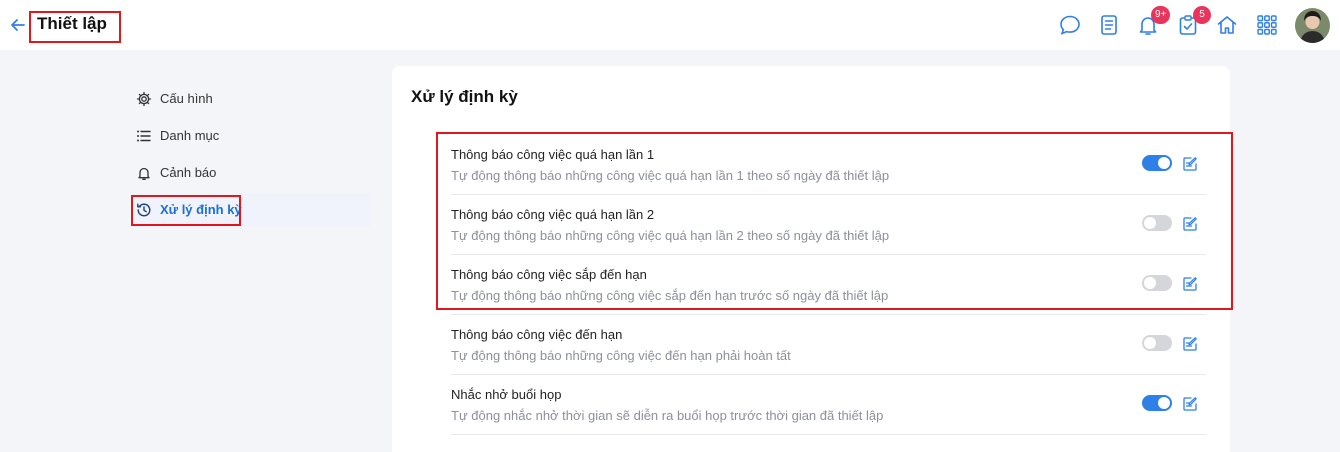 The width and height of the screenshot is (1340, 452). Describe the element at coordinates (144, 136) in the screenshot. I see `list-icon` at that location.